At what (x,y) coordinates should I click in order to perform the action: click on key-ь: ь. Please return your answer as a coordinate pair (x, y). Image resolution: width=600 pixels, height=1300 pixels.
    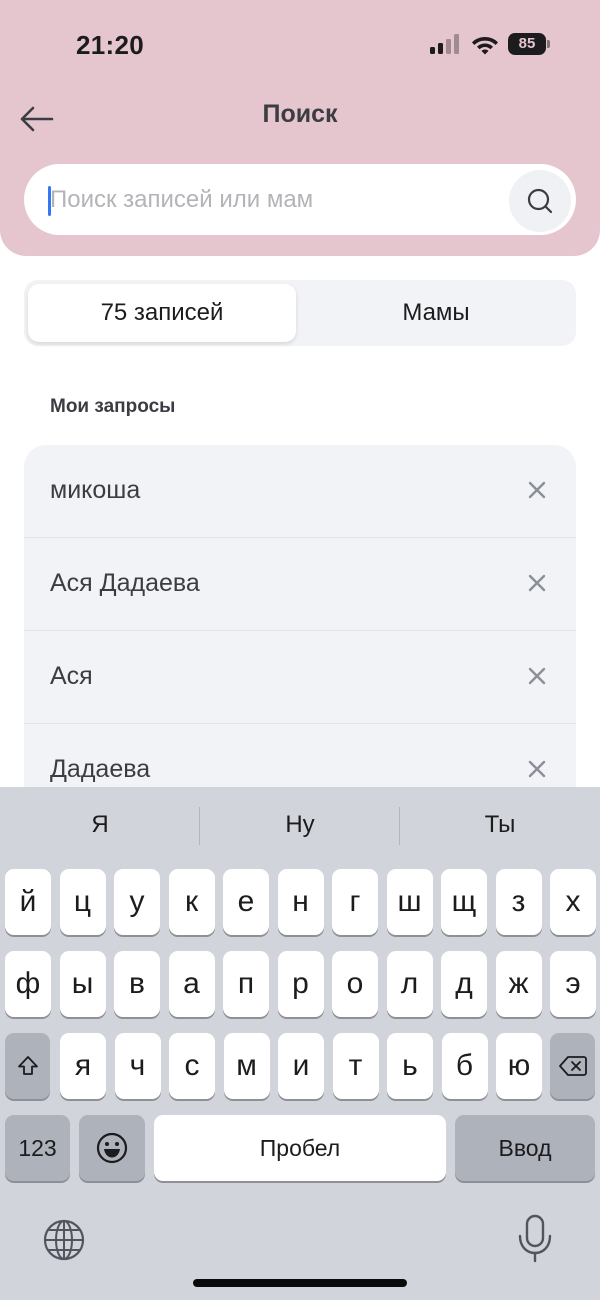
    Looking at the image, I should click on (410, 1066).